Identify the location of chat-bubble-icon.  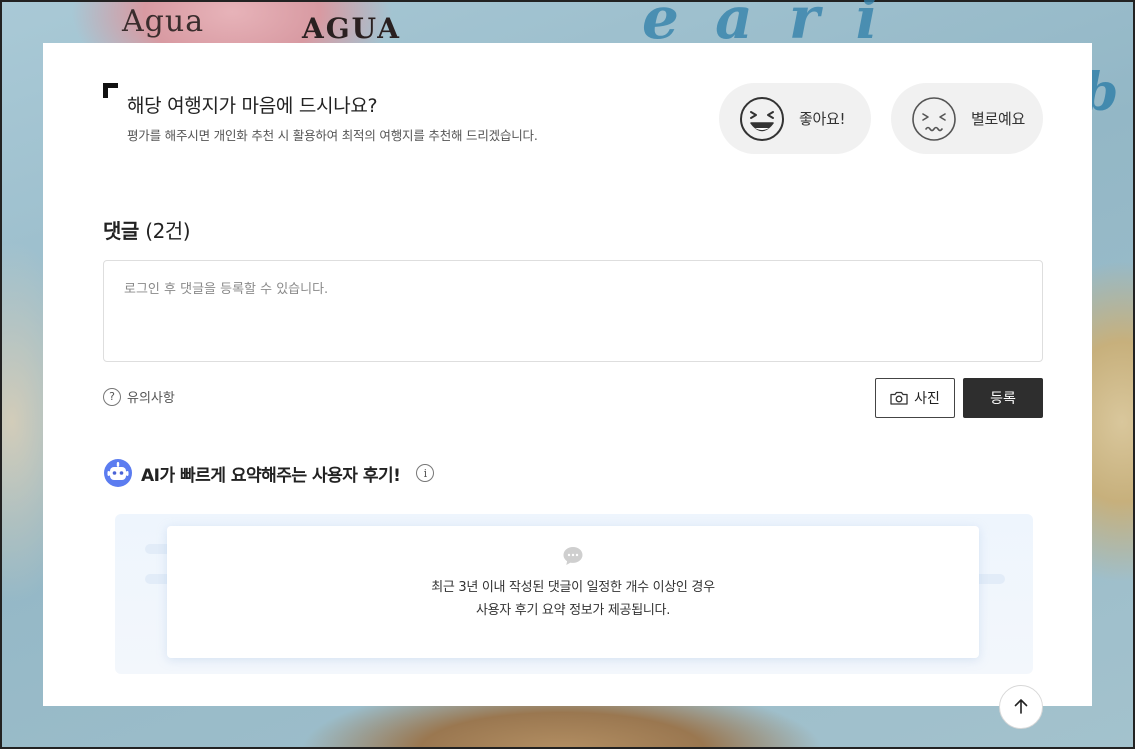
(573, 558).